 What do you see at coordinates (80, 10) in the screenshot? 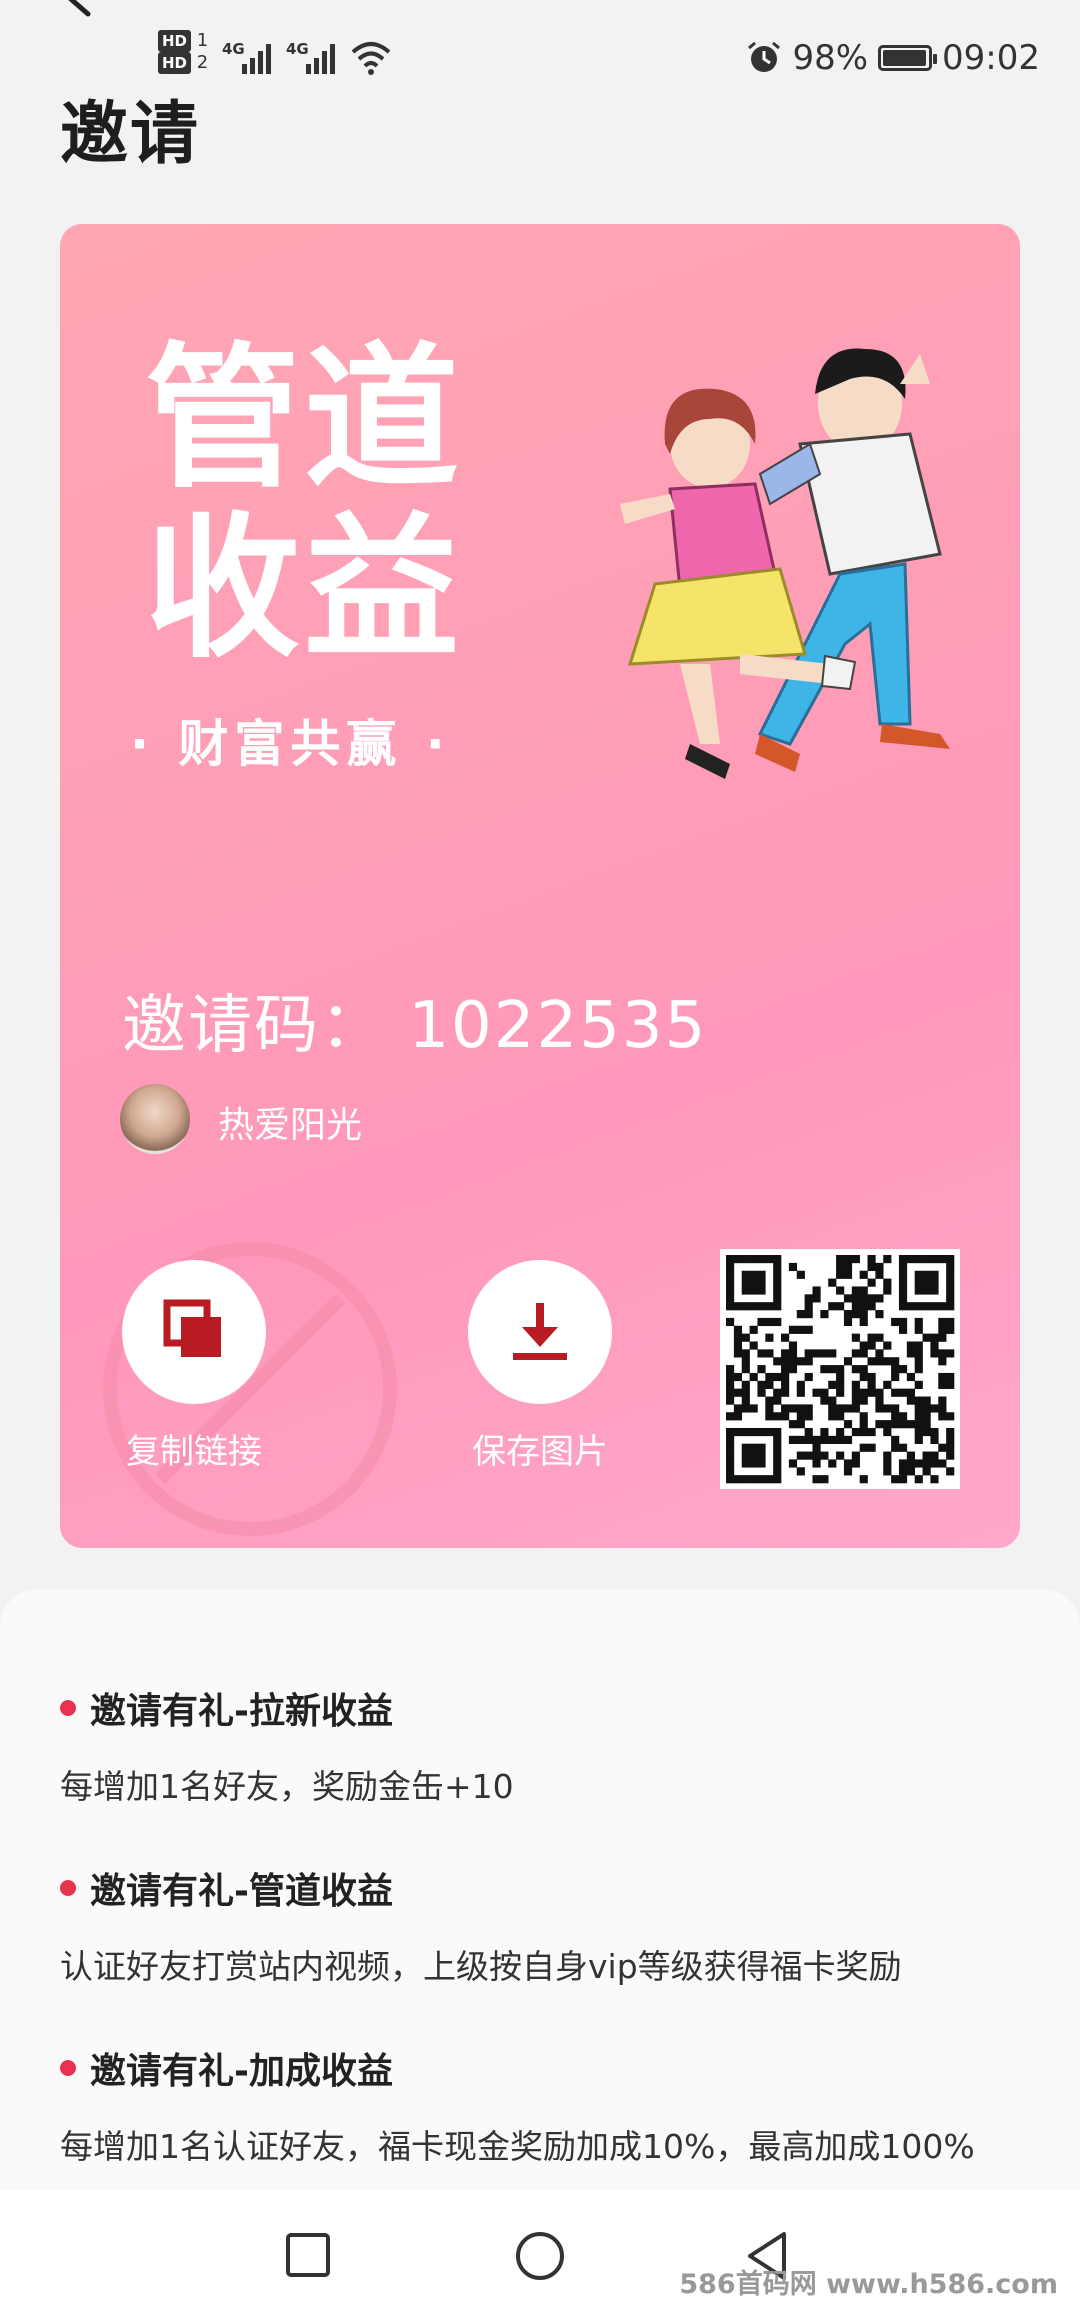
I see `back-icon` at bounding box center [80, 10].